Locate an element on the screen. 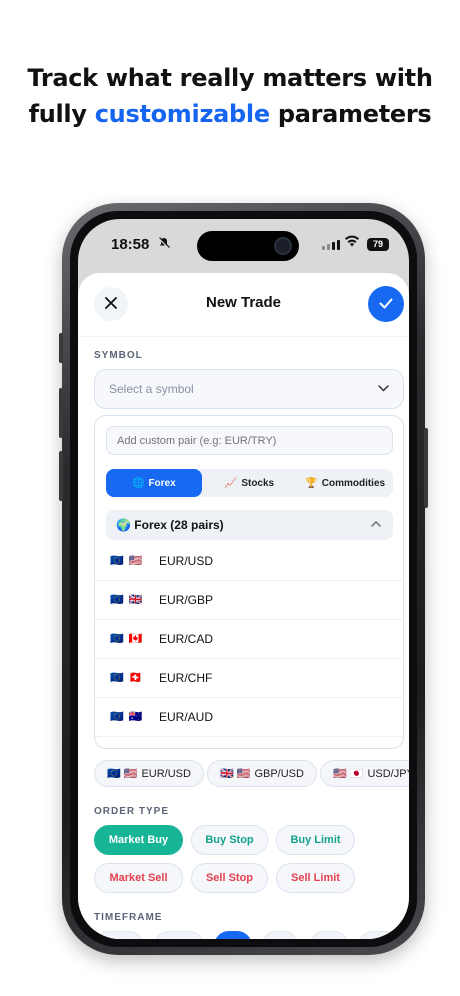 The height and width of the screenshot is (996, 460). pair-flags-icon: 🇺🇸 🇯🇵 is located at coordinates (348, 774).